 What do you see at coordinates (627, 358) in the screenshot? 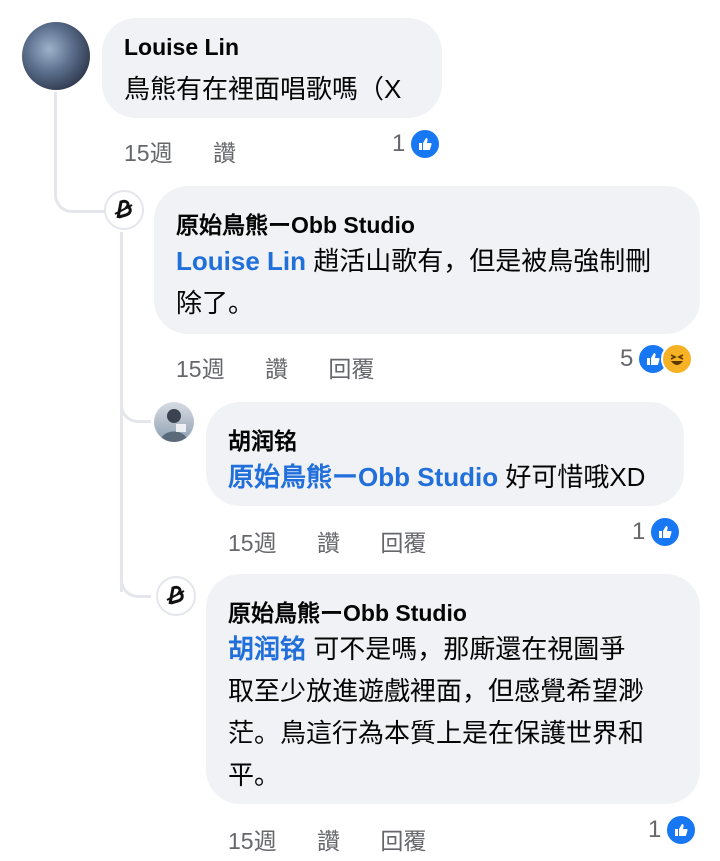
I see `reaction-count: 5` at bounding box center [627, 358].